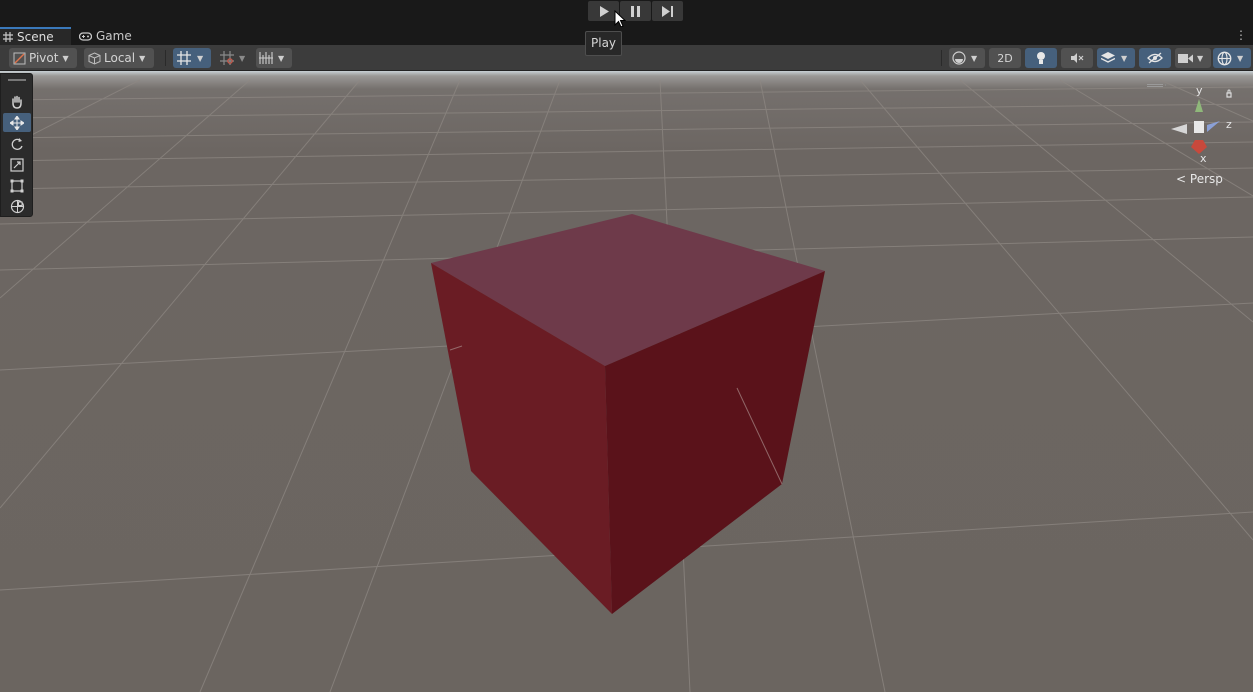 Image resolution: width=1253 pixels, height=692 pixels. Describe the element at coordinates (1108, 58) in the screenshot. I see `layers-icon` at that location.